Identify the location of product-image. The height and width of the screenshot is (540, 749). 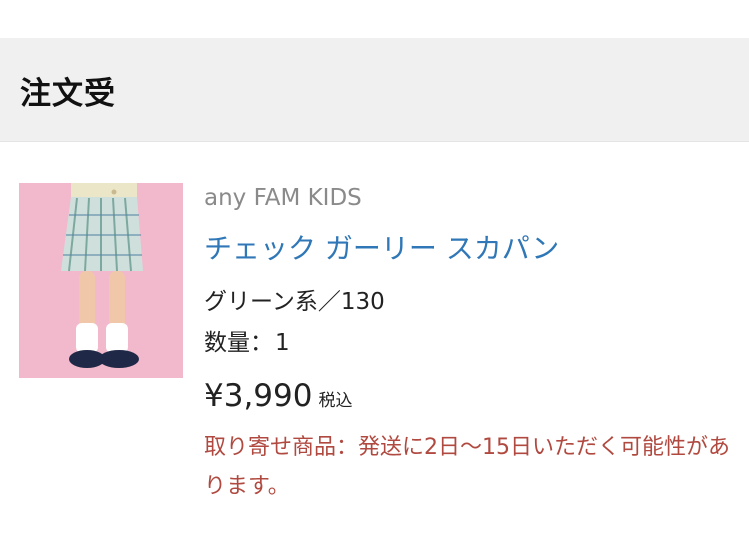
(101, 280).